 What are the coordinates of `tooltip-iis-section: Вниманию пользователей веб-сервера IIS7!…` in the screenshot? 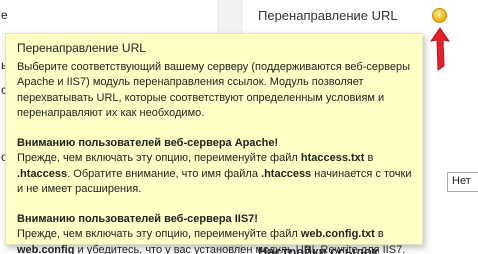 It's located at (214, 233).